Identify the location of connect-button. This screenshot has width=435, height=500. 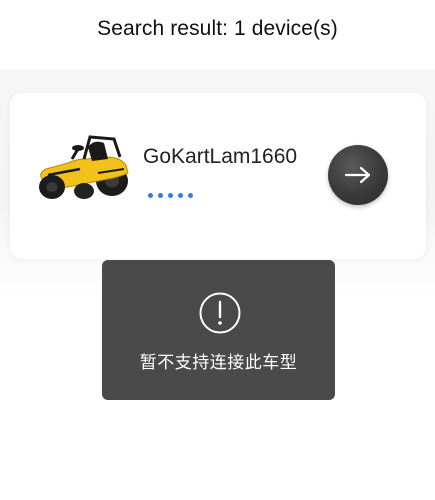
(358, 175).